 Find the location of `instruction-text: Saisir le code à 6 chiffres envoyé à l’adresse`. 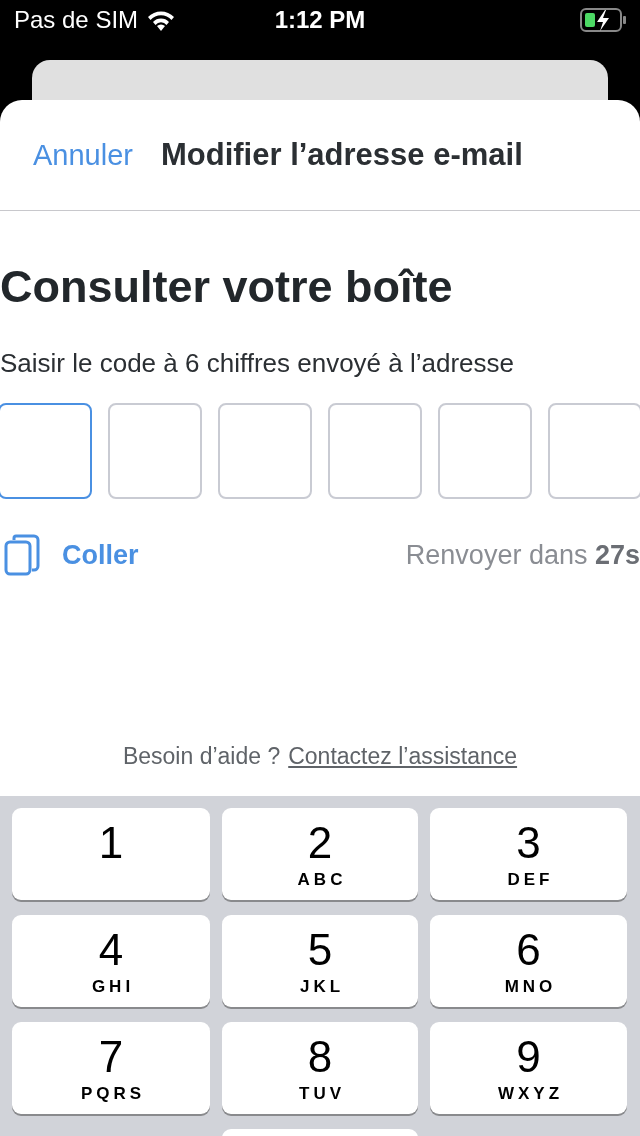

instruction-text: Saisir le code à 6 chiffres envoyé à l’adresse is located at coordinates (258, 363).